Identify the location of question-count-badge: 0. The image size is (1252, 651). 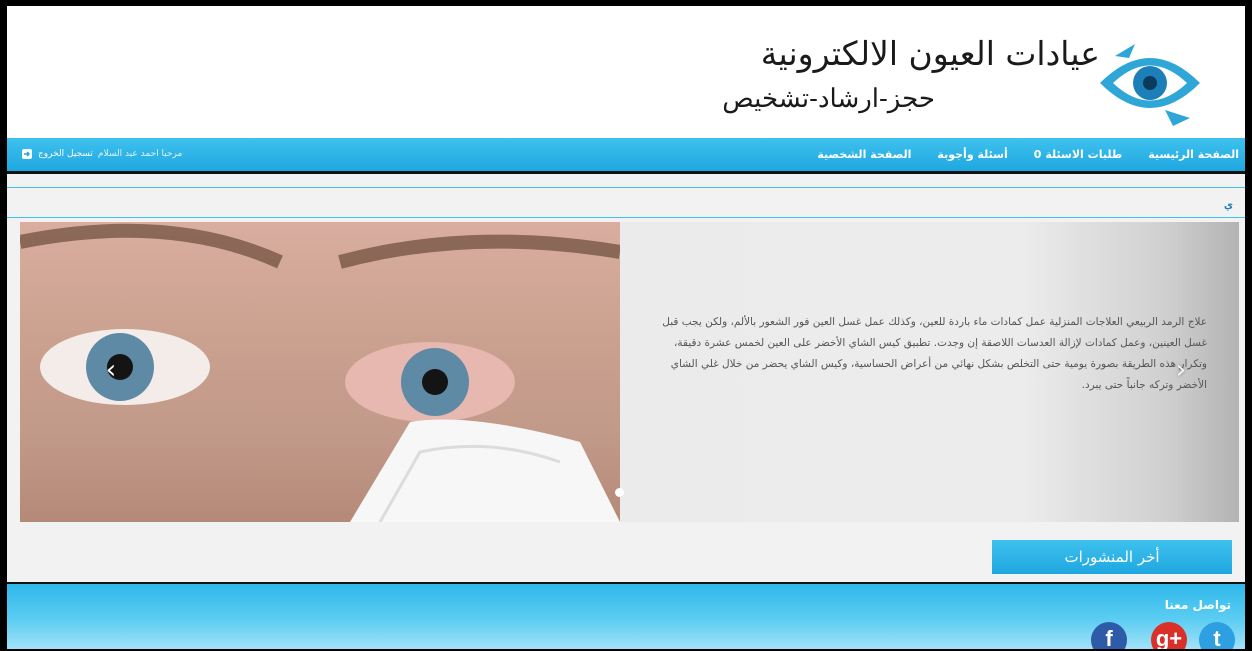
(1037, 154).